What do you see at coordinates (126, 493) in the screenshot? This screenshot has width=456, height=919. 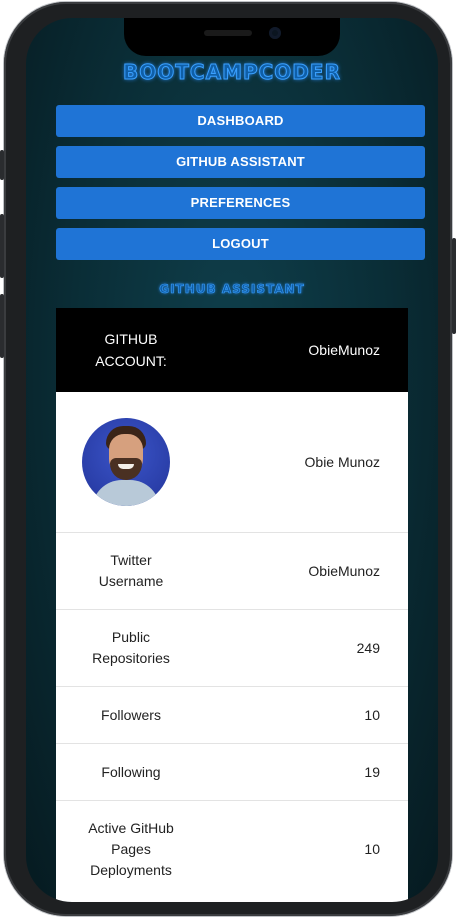 I see `avatar-shirt` at bounding box center [126, 493].